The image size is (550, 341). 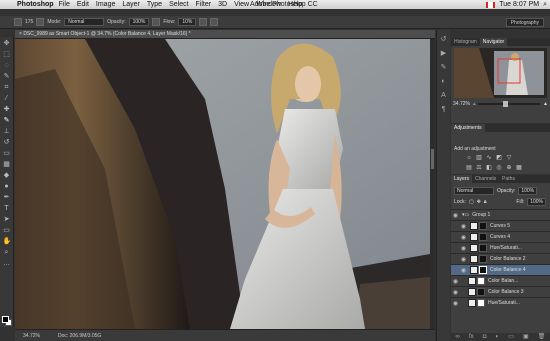 I want to click on menu-type: Type, so click(x=154, y=4).